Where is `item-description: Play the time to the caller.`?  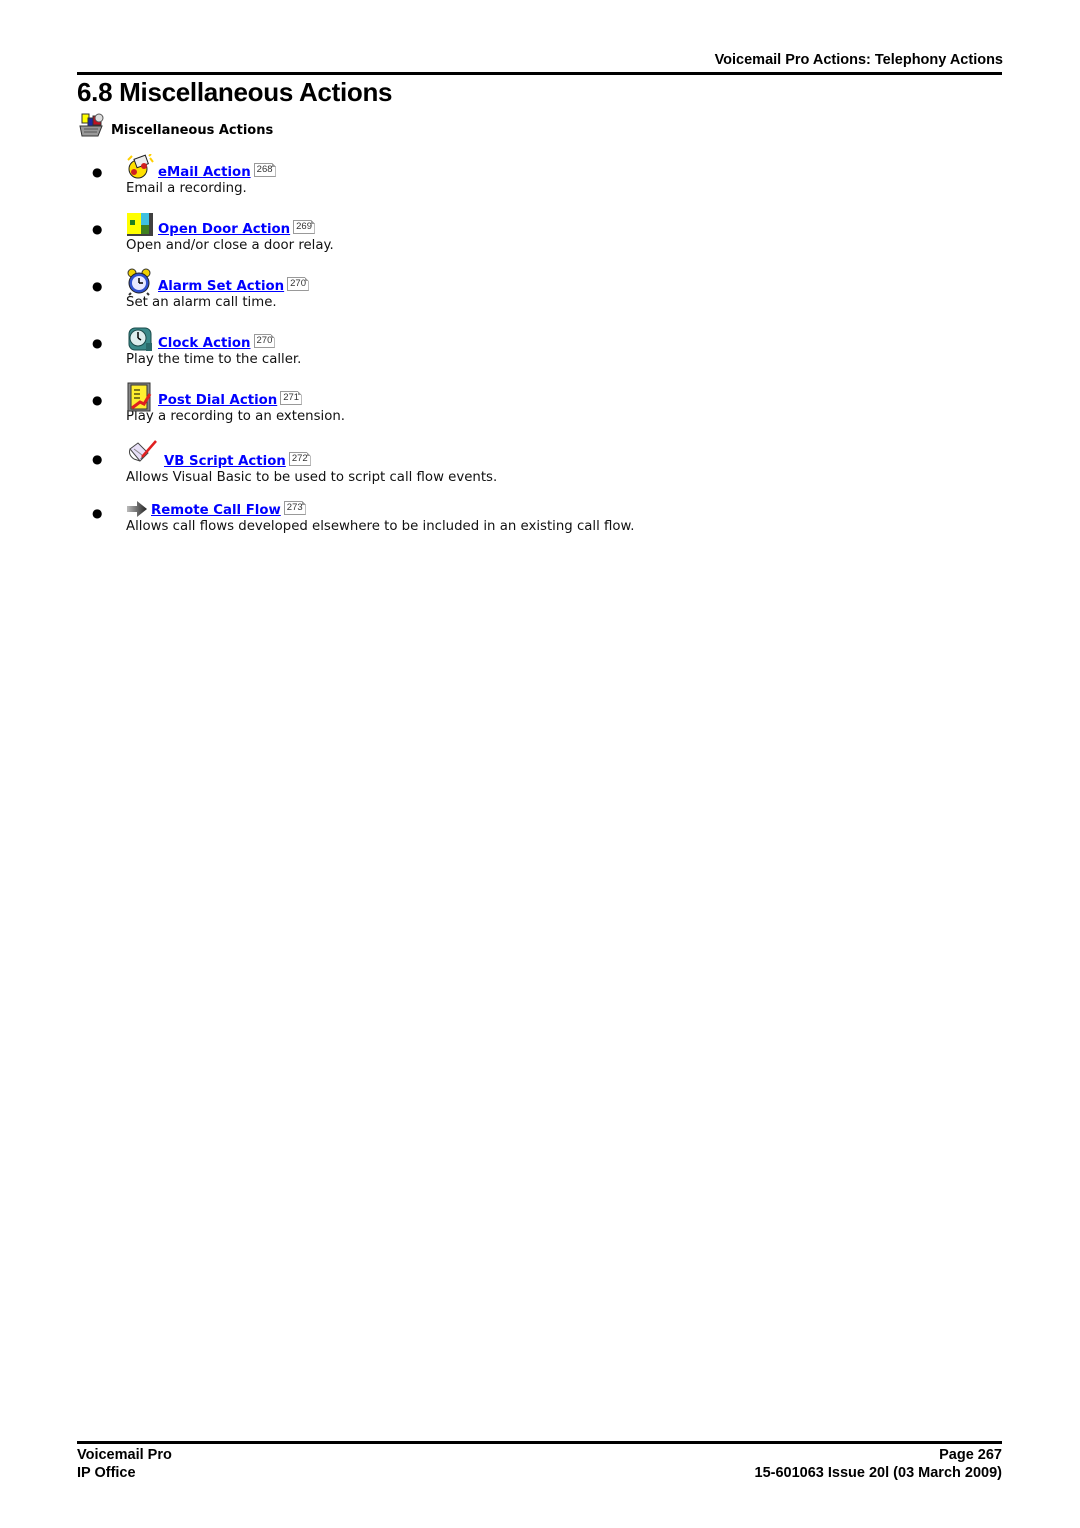 item-description: Play the time to the caller. is located at coordinates (214, 359).